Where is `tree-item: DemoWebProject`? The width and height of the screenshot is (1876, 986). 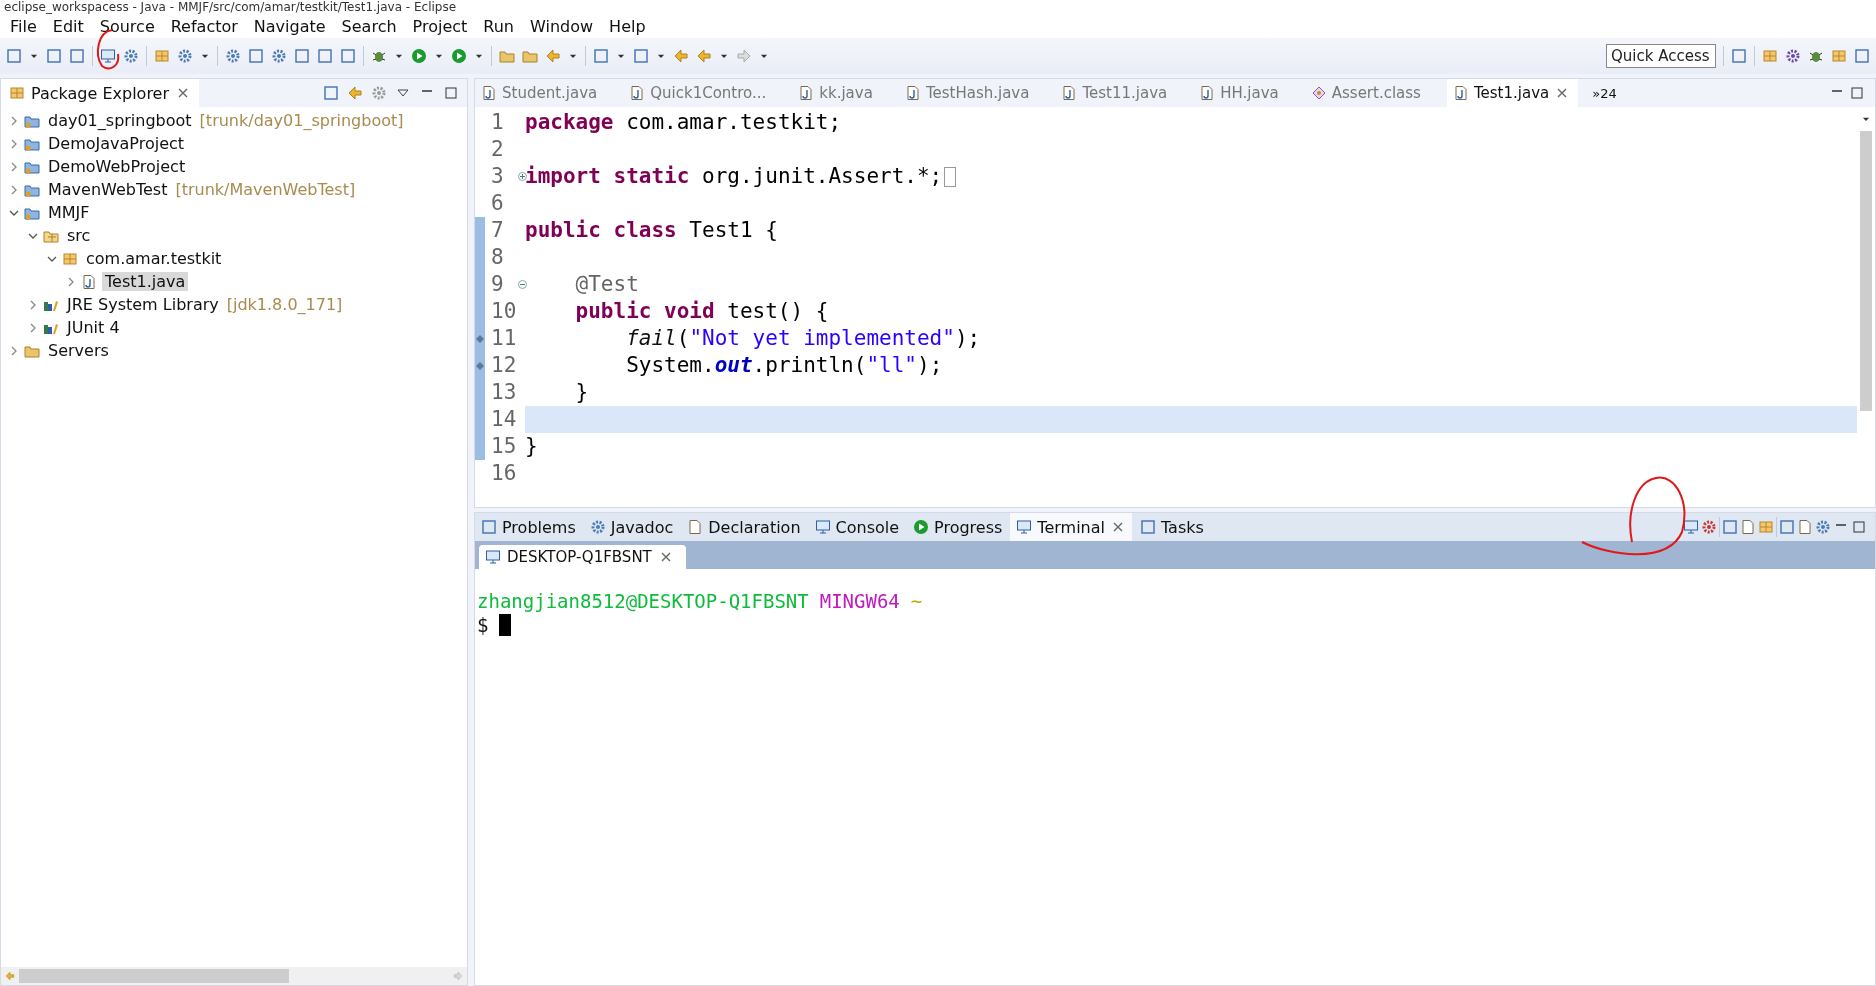 tree-item: DemoWebProject is located at coordinates (117, 166).